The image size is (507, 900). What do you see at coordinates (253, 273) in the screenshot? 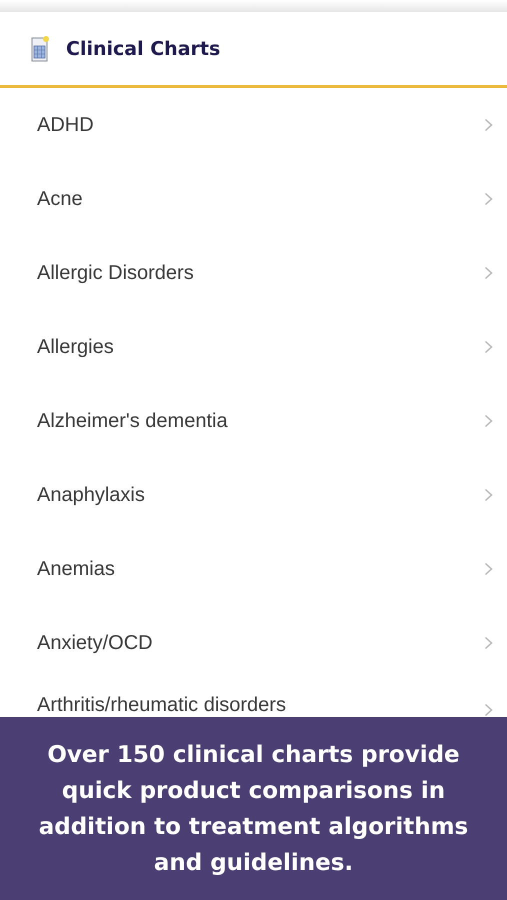
I see `category-list-item: Allergic Disorders` at bounding box center [253, 273].